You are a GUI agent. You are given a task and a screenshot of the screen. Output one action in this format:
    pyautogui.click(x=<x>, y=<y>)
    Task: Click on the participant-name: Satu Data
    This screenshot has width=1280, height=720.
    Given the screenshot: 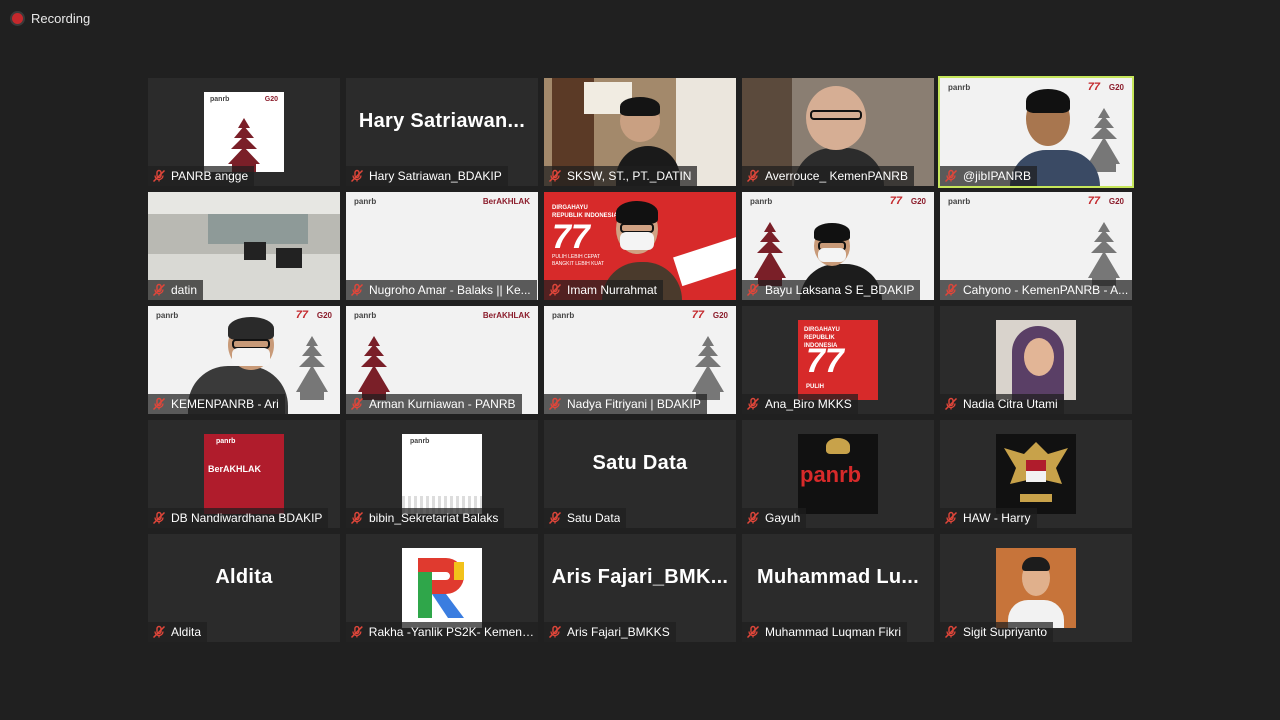 What is the action you would take?
    pyautogui.click(x=594, y=518)
    